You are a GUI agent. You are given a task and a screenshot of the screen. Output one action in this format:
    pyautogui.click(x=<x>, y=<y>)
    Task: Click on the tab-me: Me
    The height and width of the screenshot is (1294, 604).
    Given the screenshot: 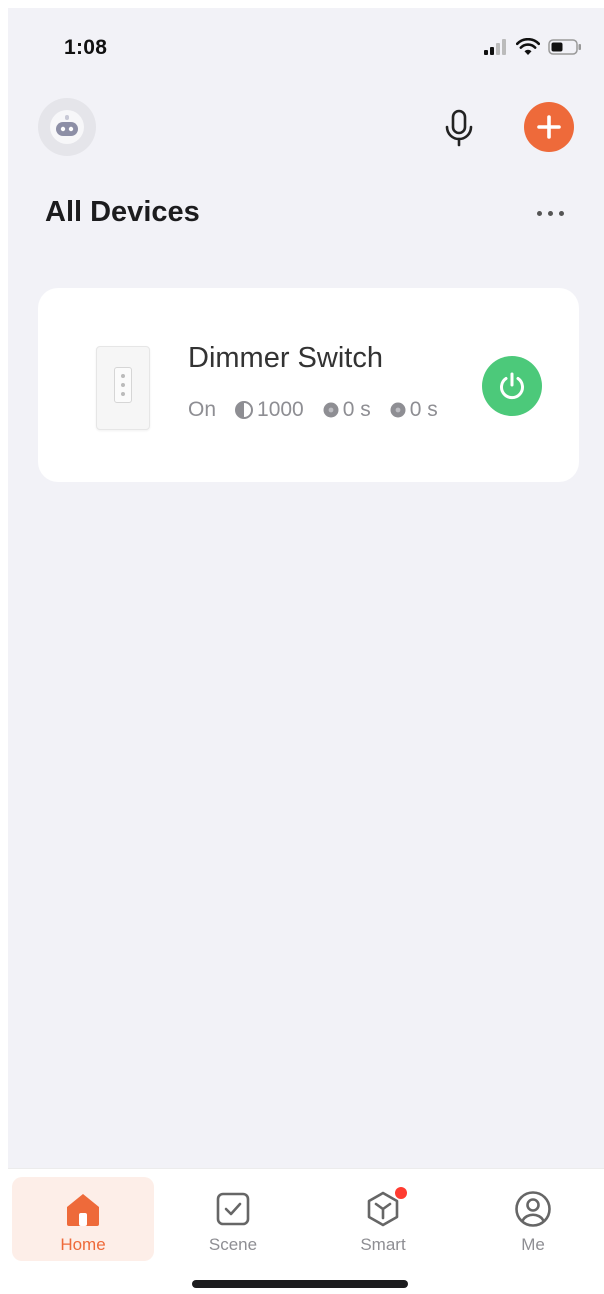 What is the action you would take?
    pyautogui.click(x=533, y=1219)
    